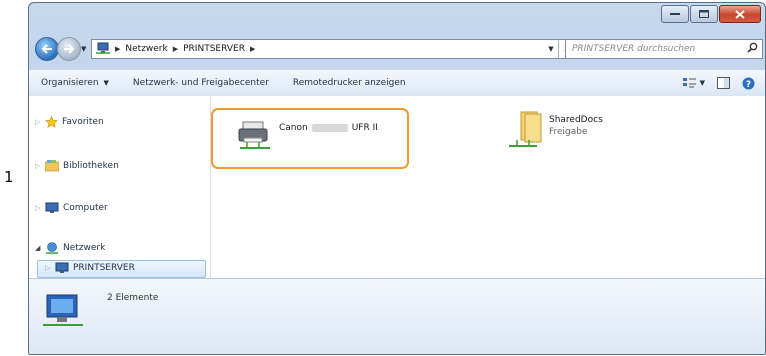  I want to click on forward-arrow-icon, so click(69, 49).